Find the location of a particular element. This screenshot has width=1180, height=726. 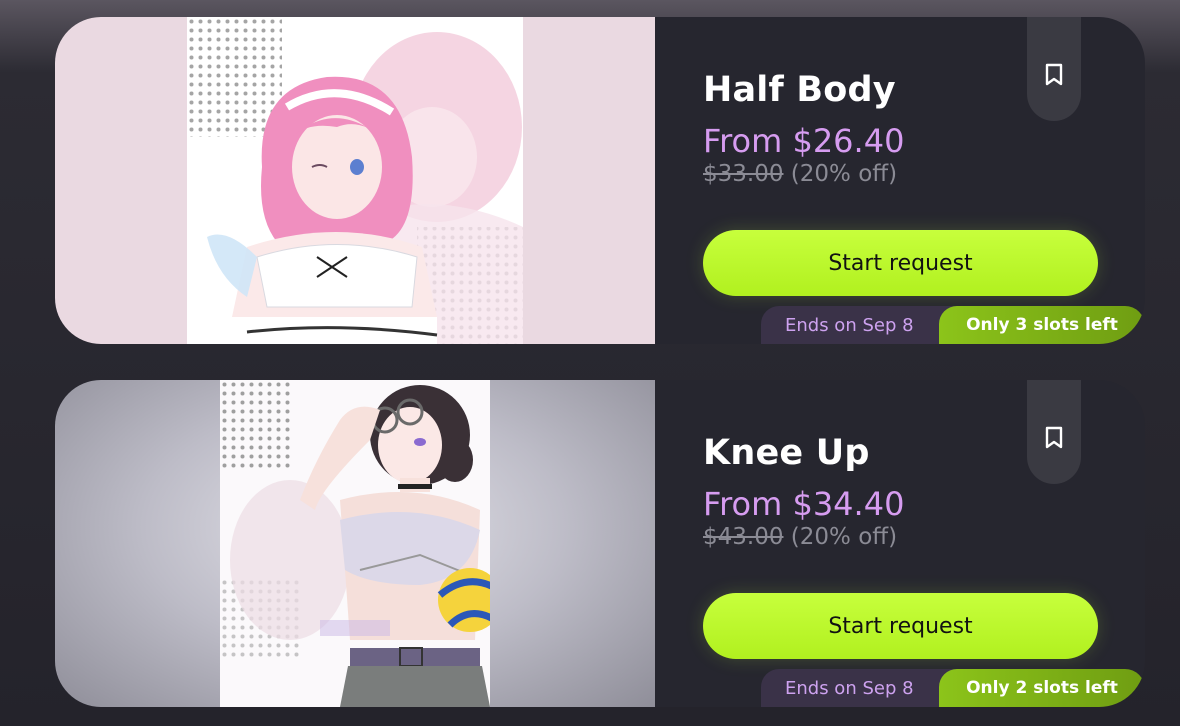

original-price: $43.00 is located at coordinates (743, 537).